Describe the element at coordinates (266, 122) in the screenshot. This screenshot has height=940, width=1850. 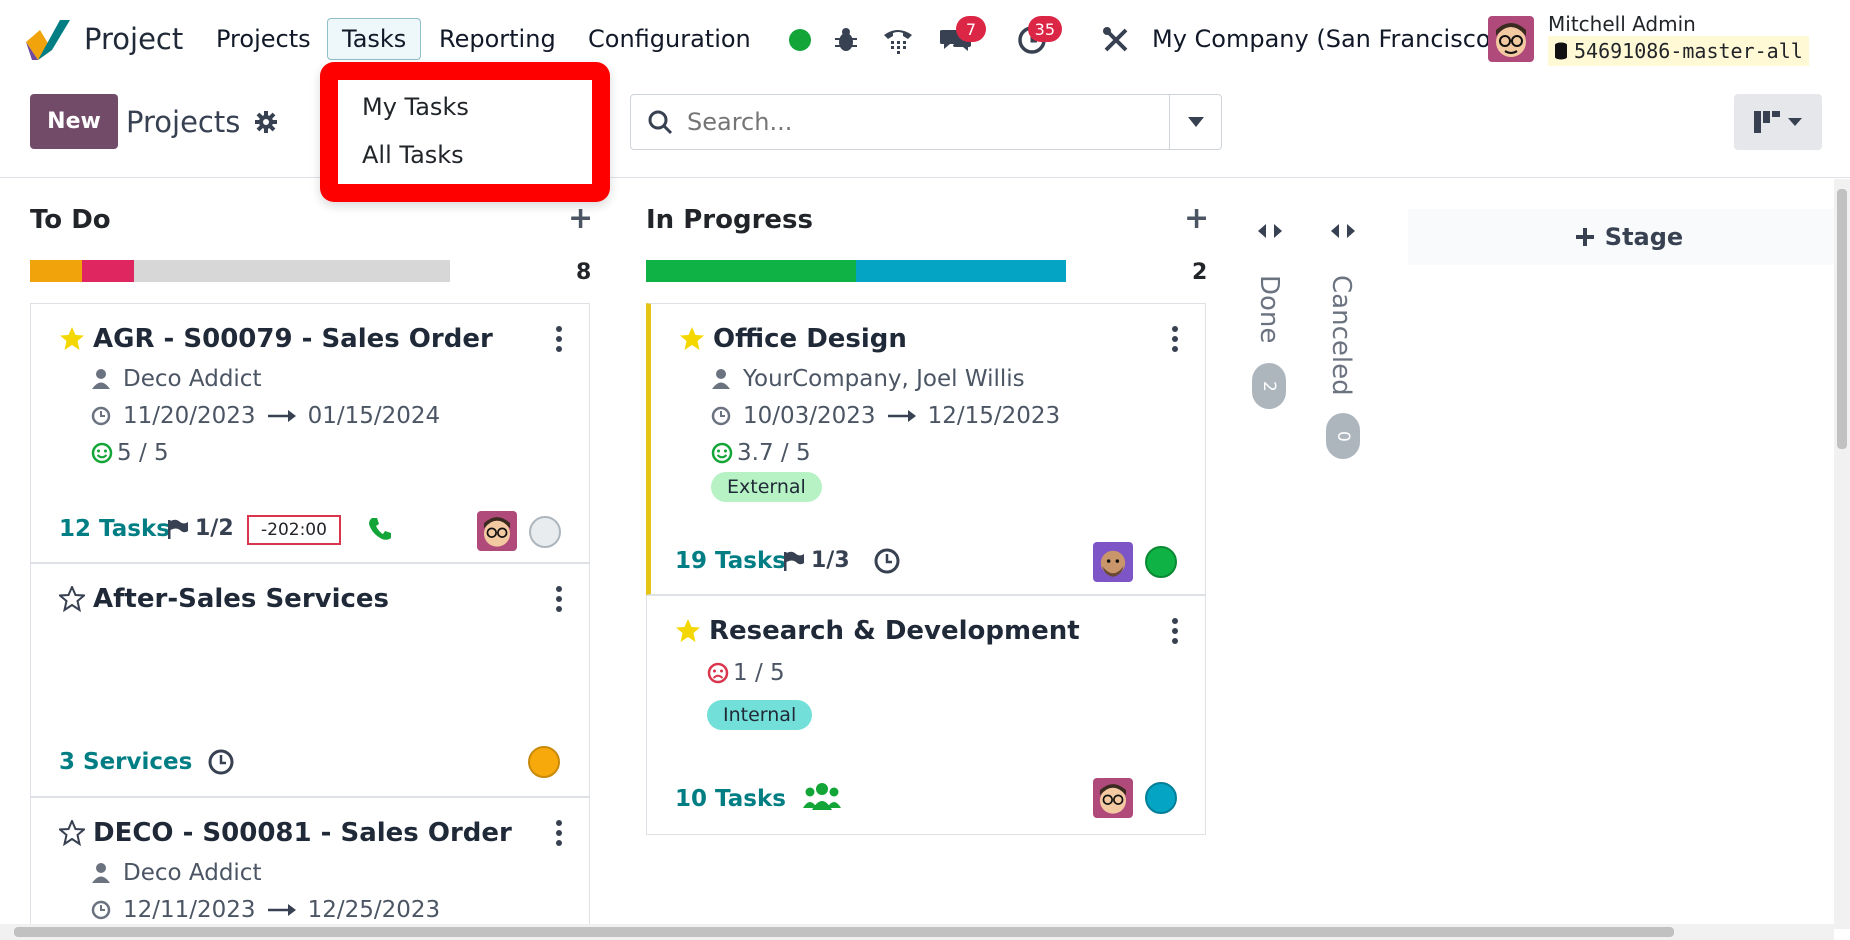
I see `gear-icon` at that location.